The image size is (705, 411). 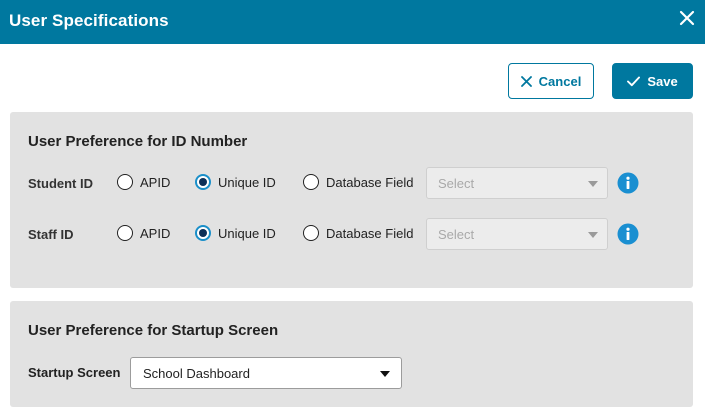 I want to click on x-icon, so click(x=526, y=81).